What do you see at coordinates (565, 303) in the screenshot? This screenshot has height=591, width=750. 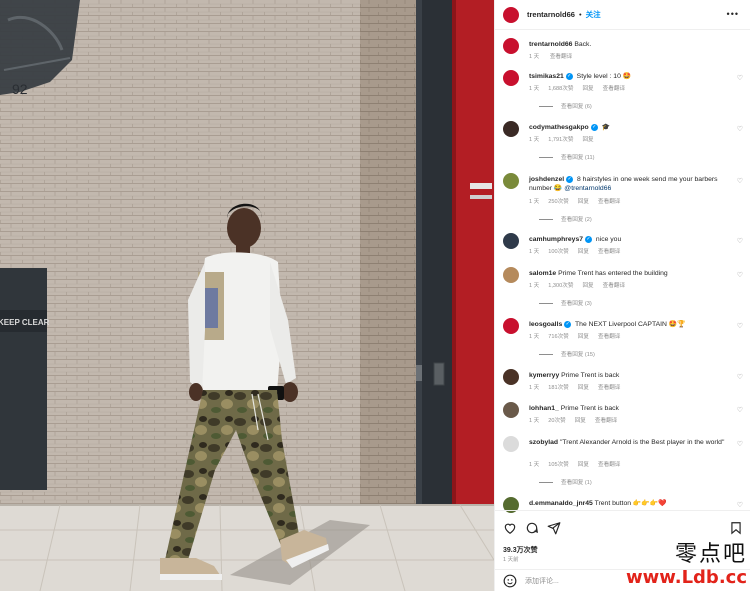 I see `view-replies-button: 查看回复 (3)` at bounding box center [565, 303].